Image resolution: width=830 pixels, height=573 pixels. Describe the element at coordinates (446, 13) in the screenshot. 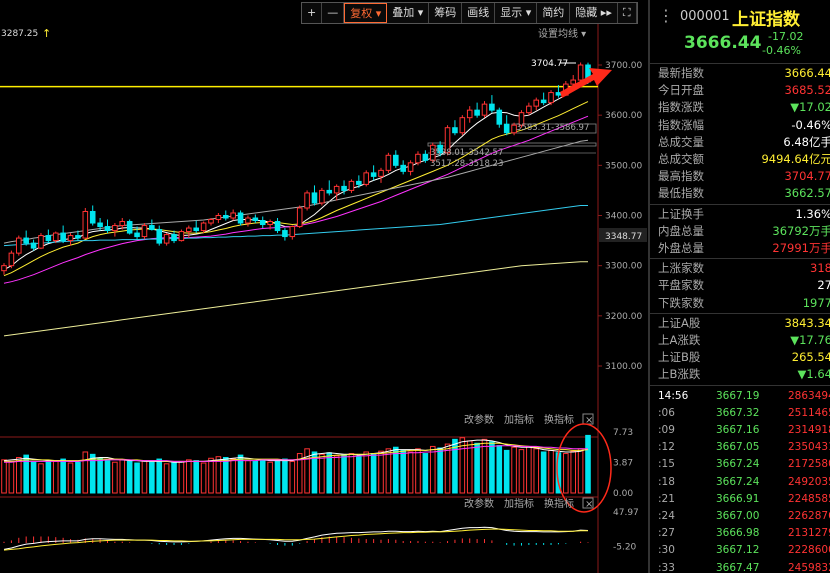

I see `chips-button: 筹码` at that location.